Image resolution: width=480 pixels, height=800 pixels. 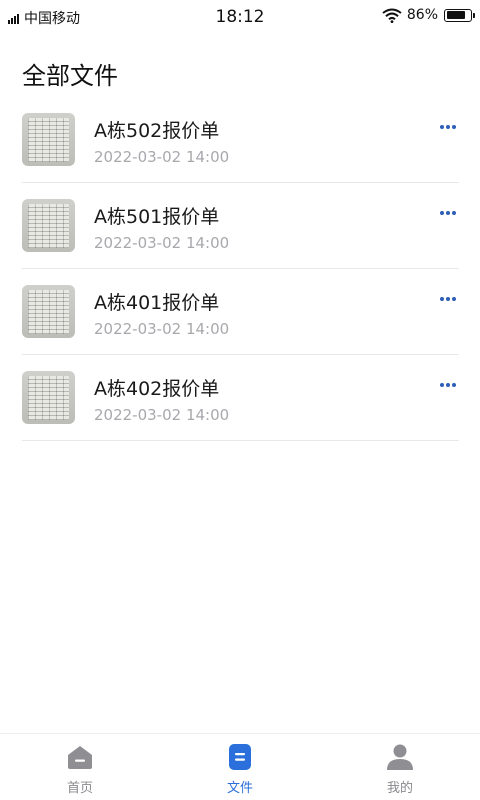 I want to click on file-name: A栋502报价单, so click(x=157, y=131).